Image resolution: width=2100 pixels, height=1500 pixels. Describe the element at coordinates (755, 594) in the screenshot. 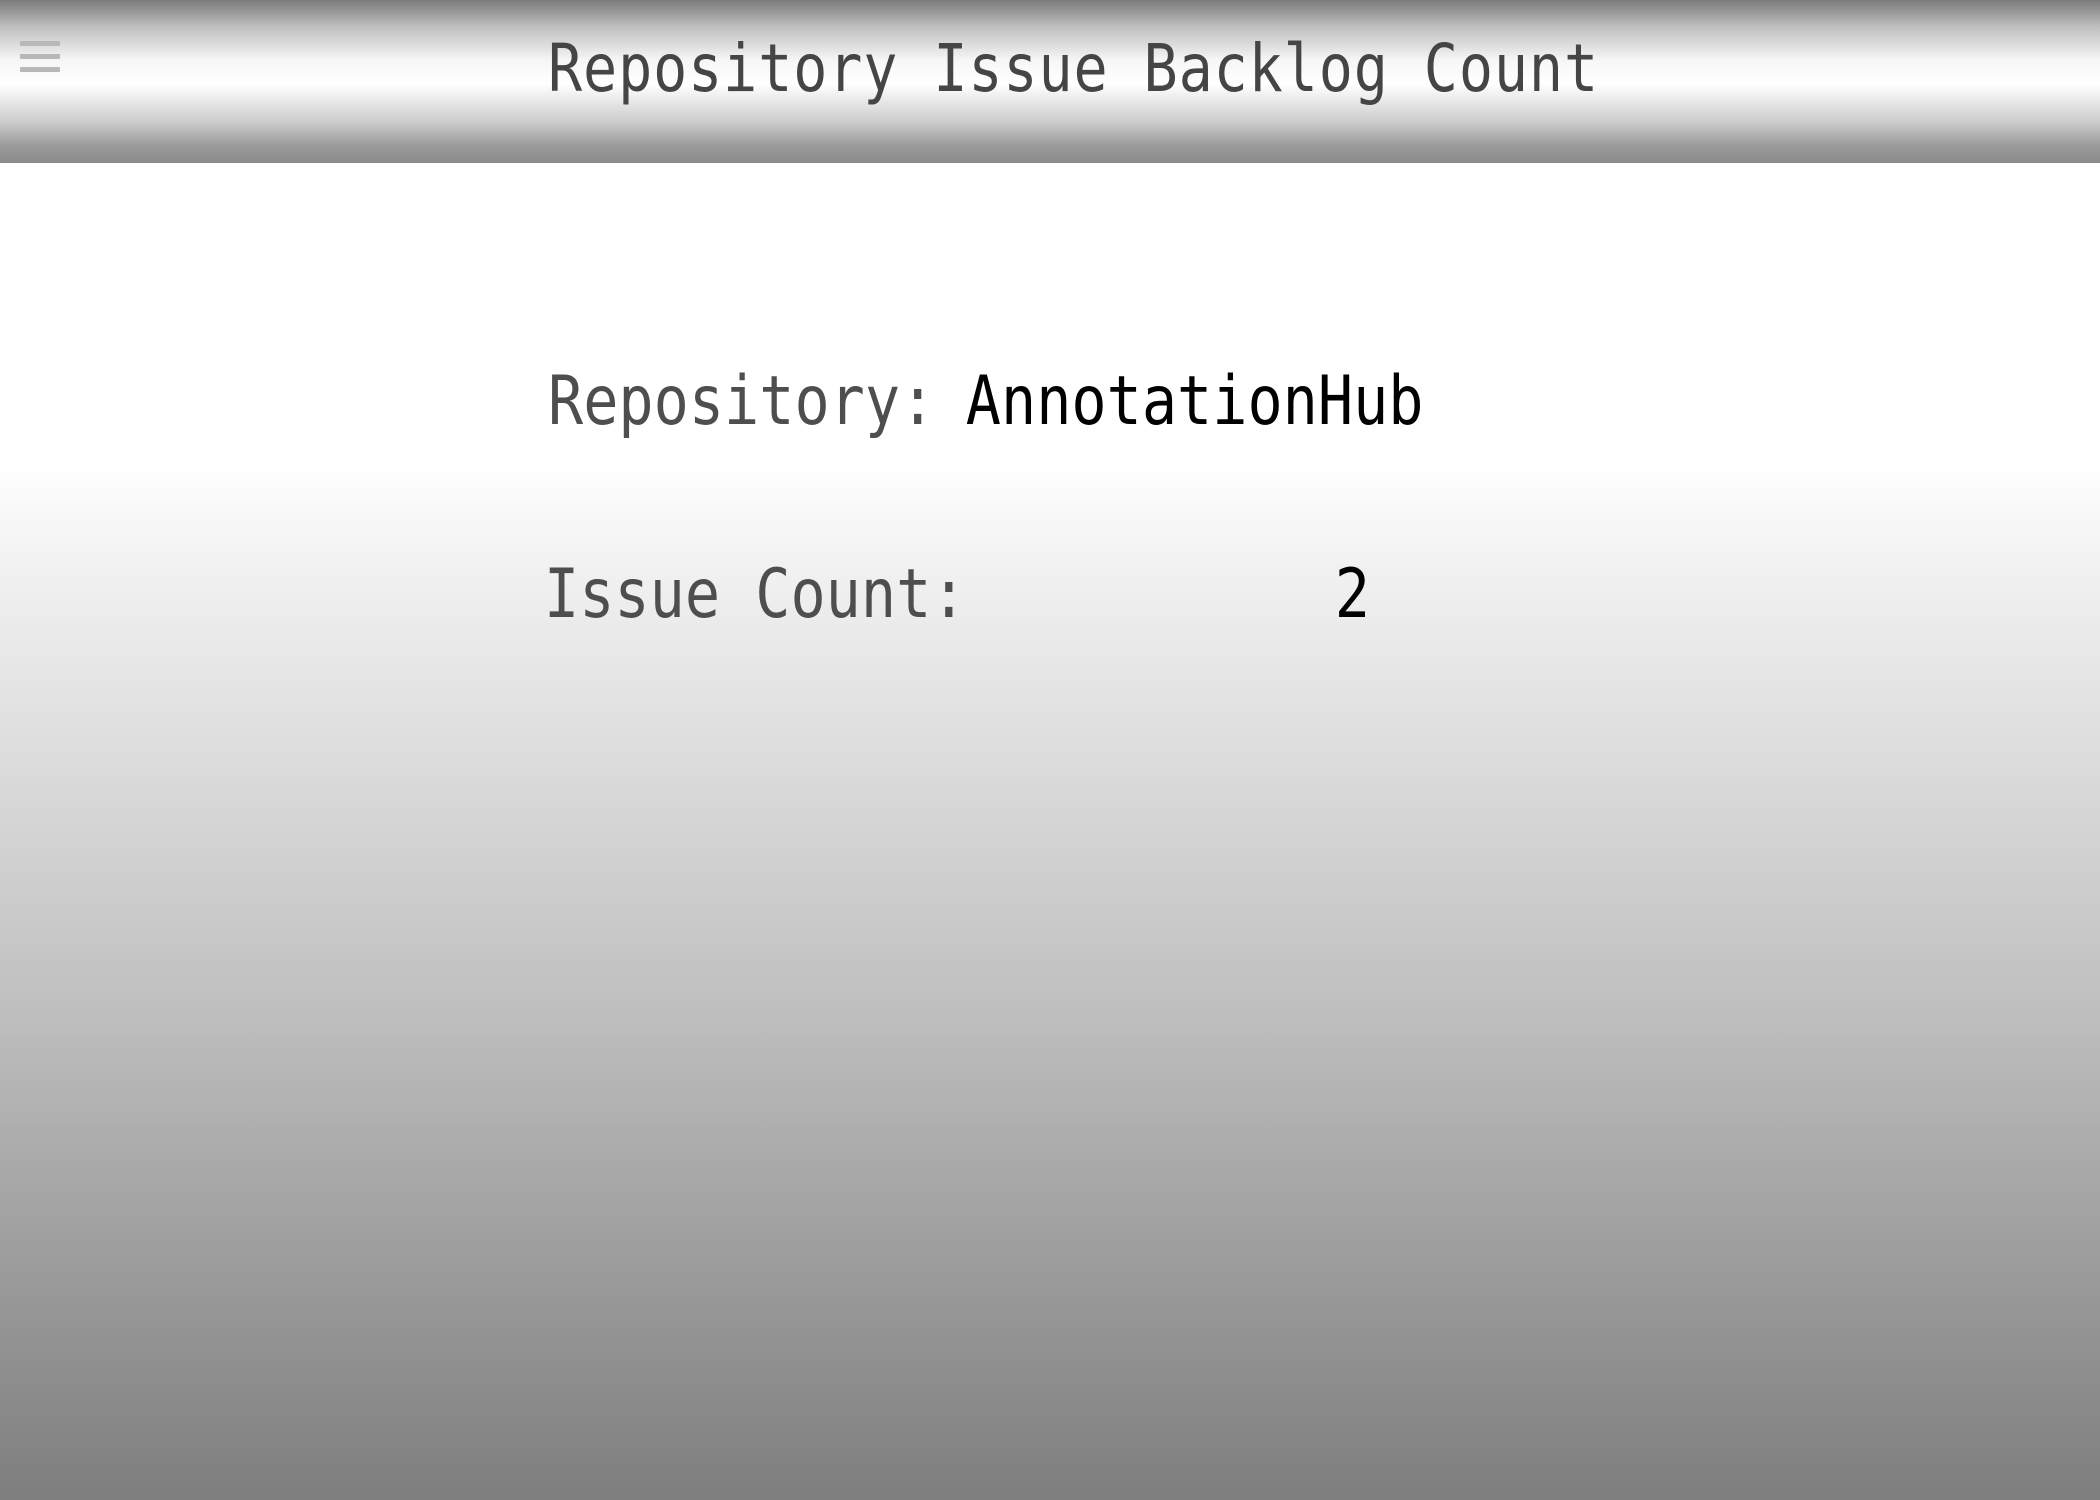

I see `issue-count-label: Issue Count:` at that location.